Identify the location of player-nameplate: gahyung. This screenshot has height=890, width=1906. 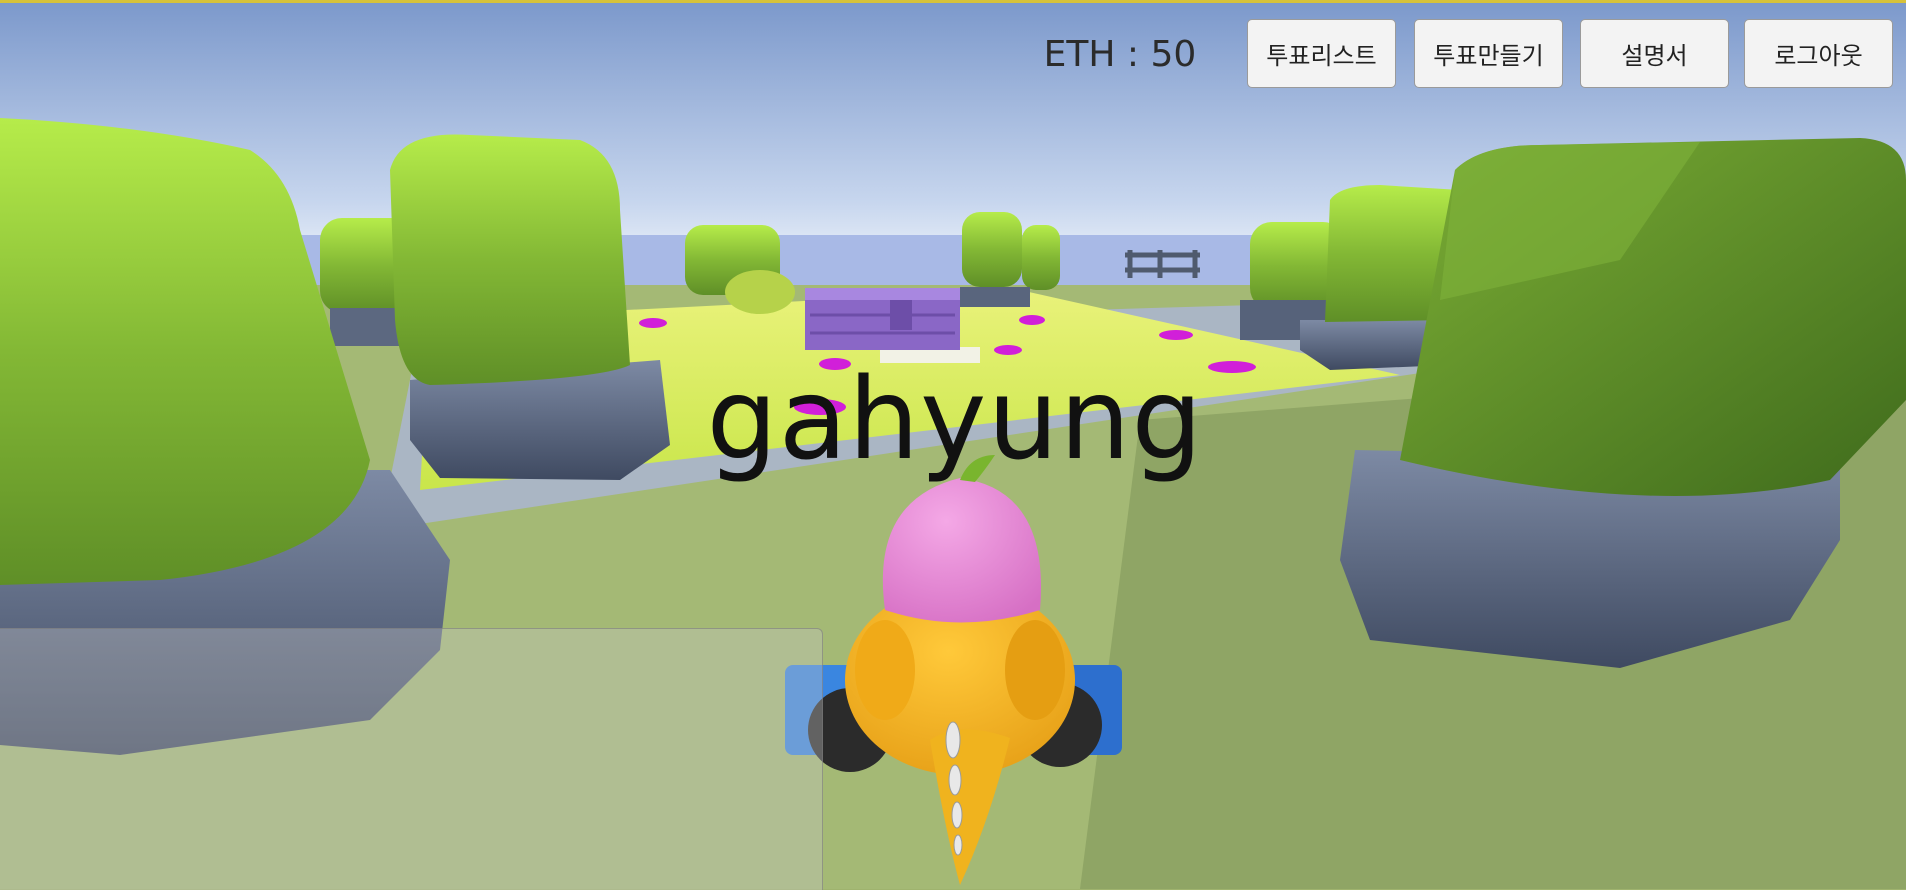
(955, 420).